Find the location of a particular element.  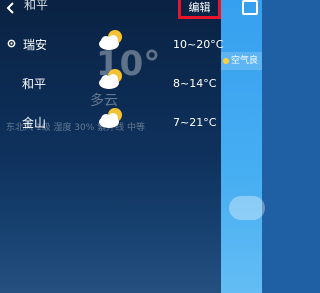

location-pin-icon is located at coordinates (11, 43).